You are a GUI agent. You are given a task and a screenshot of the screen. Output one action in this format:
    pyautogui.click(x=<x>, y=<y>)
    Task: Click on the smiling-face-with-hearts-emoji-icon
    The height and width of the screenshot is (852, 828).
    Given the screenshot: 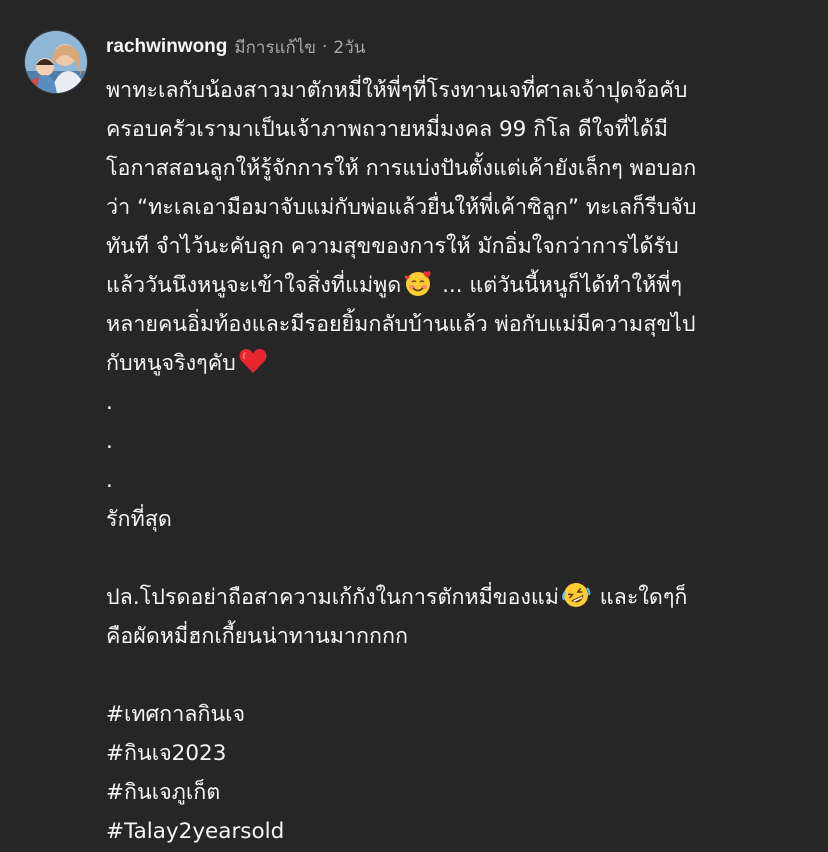 What is the action you would take?
    pyautogui.click(x=418, y=283)
    